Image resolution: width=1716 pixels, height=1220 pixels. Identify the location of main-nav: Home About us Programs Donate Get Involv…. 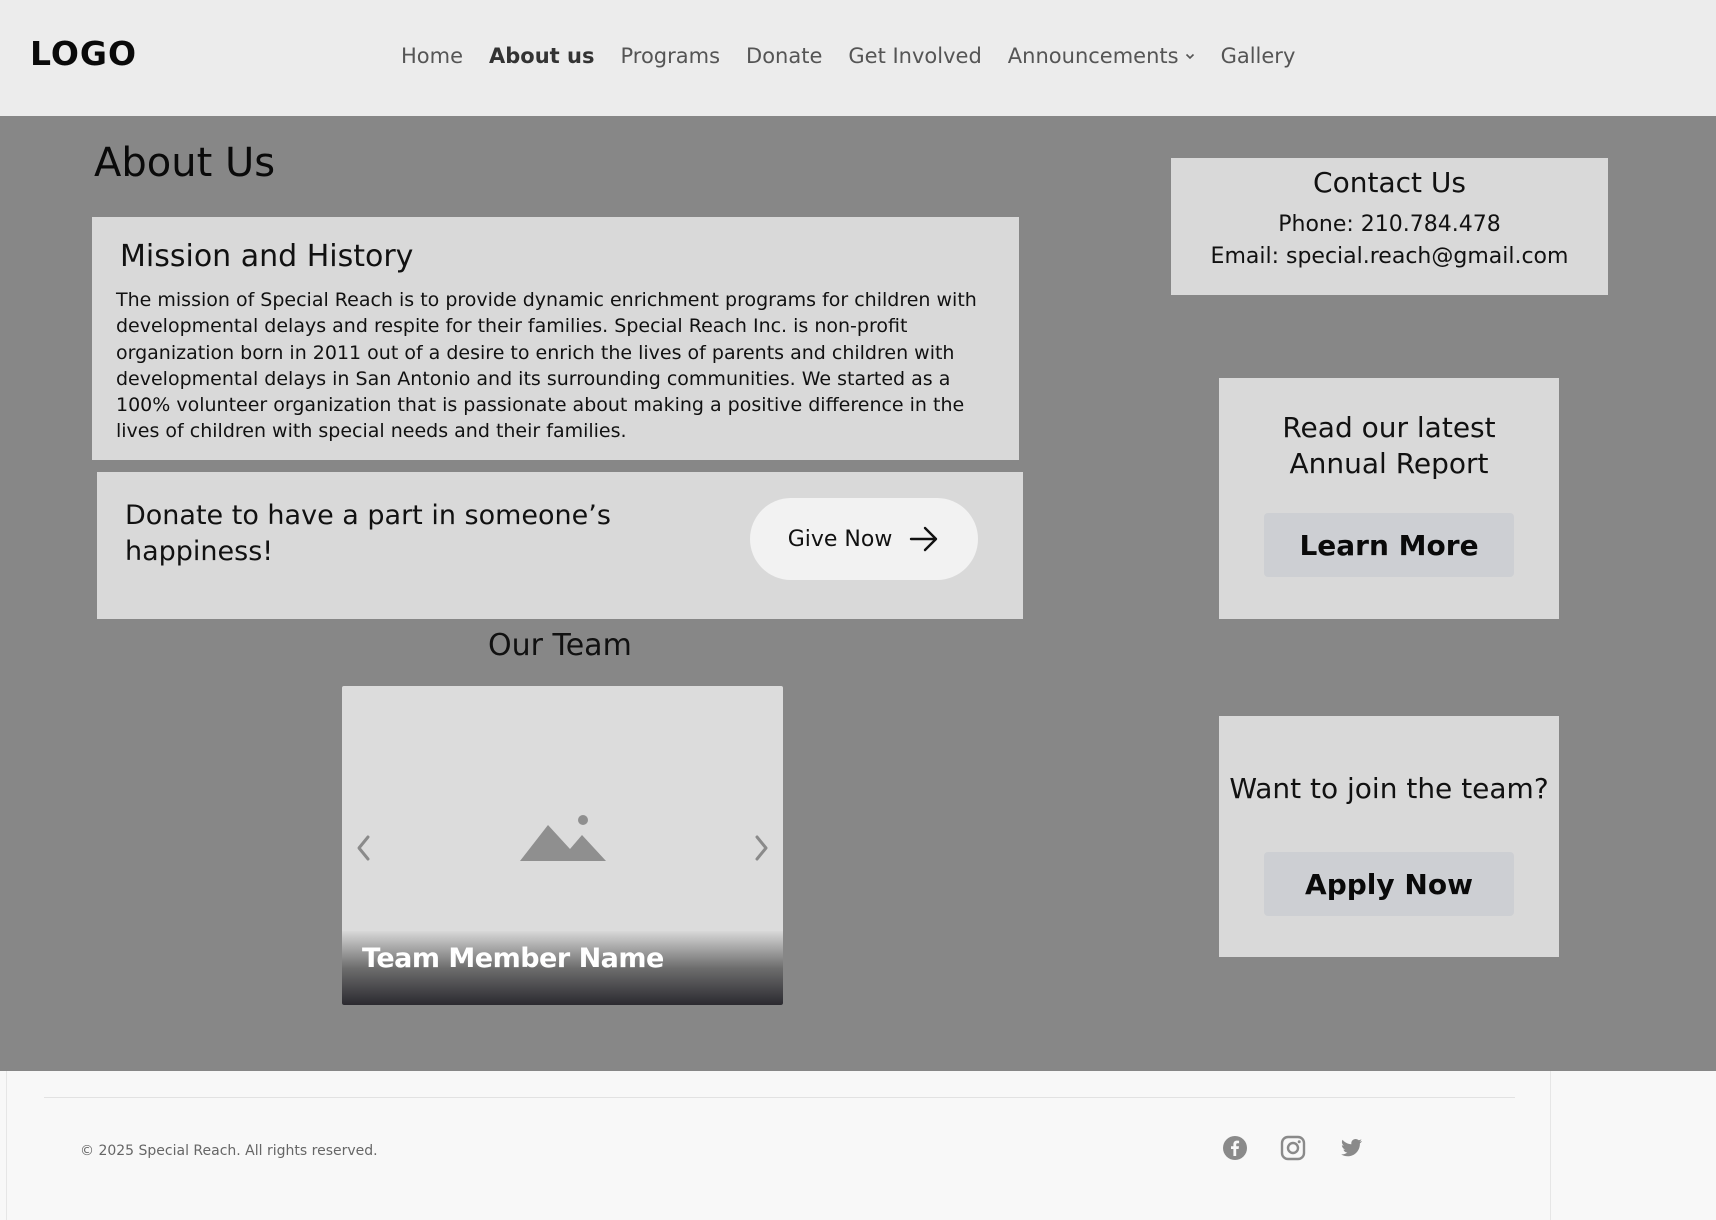
(861, 56).